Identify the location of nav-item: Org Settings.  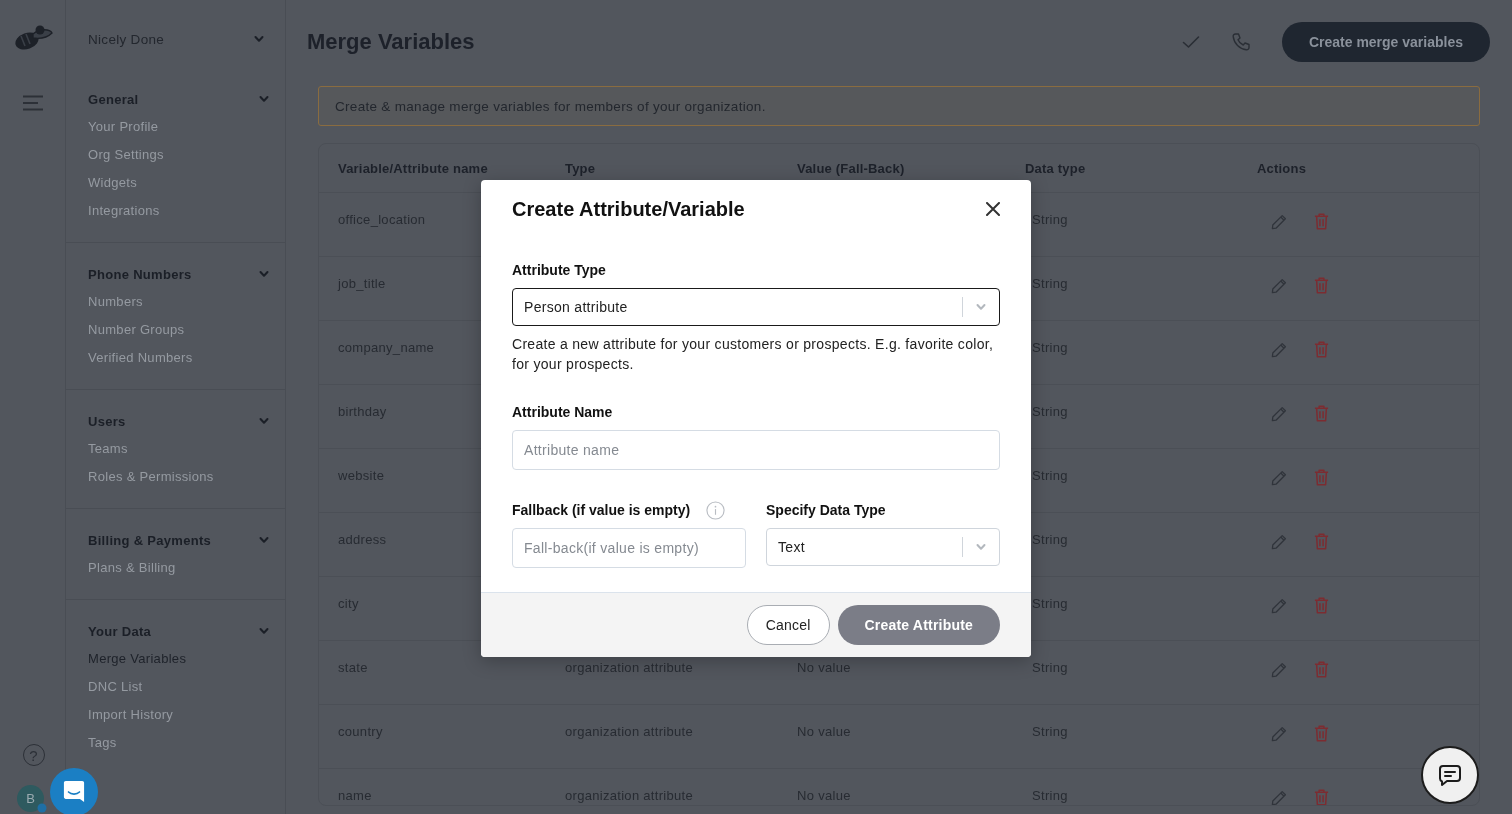
(126, 155).